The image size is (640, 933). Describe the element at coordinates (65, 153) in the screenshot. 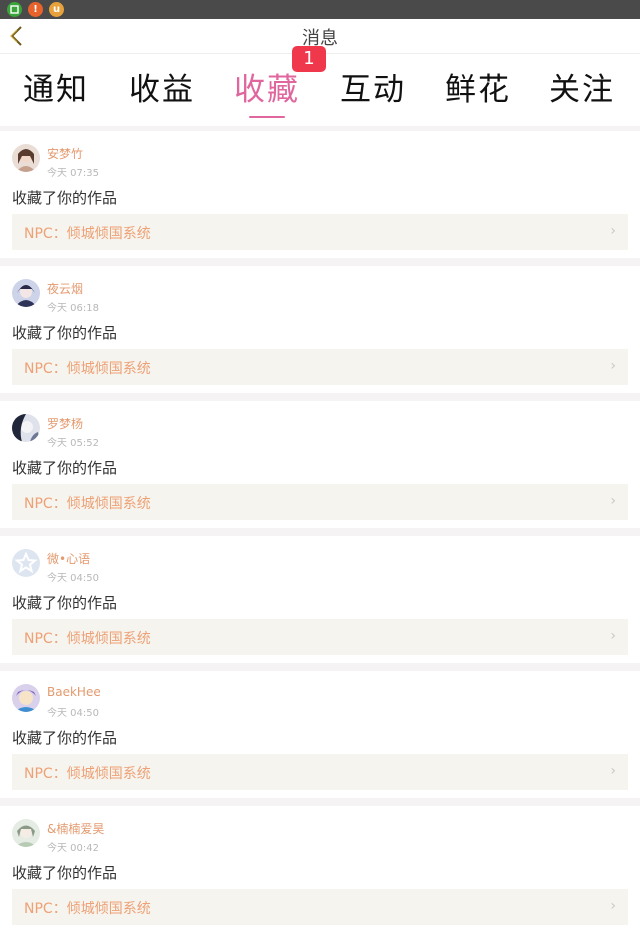

I see `user-name: 安梦竹` at that location.